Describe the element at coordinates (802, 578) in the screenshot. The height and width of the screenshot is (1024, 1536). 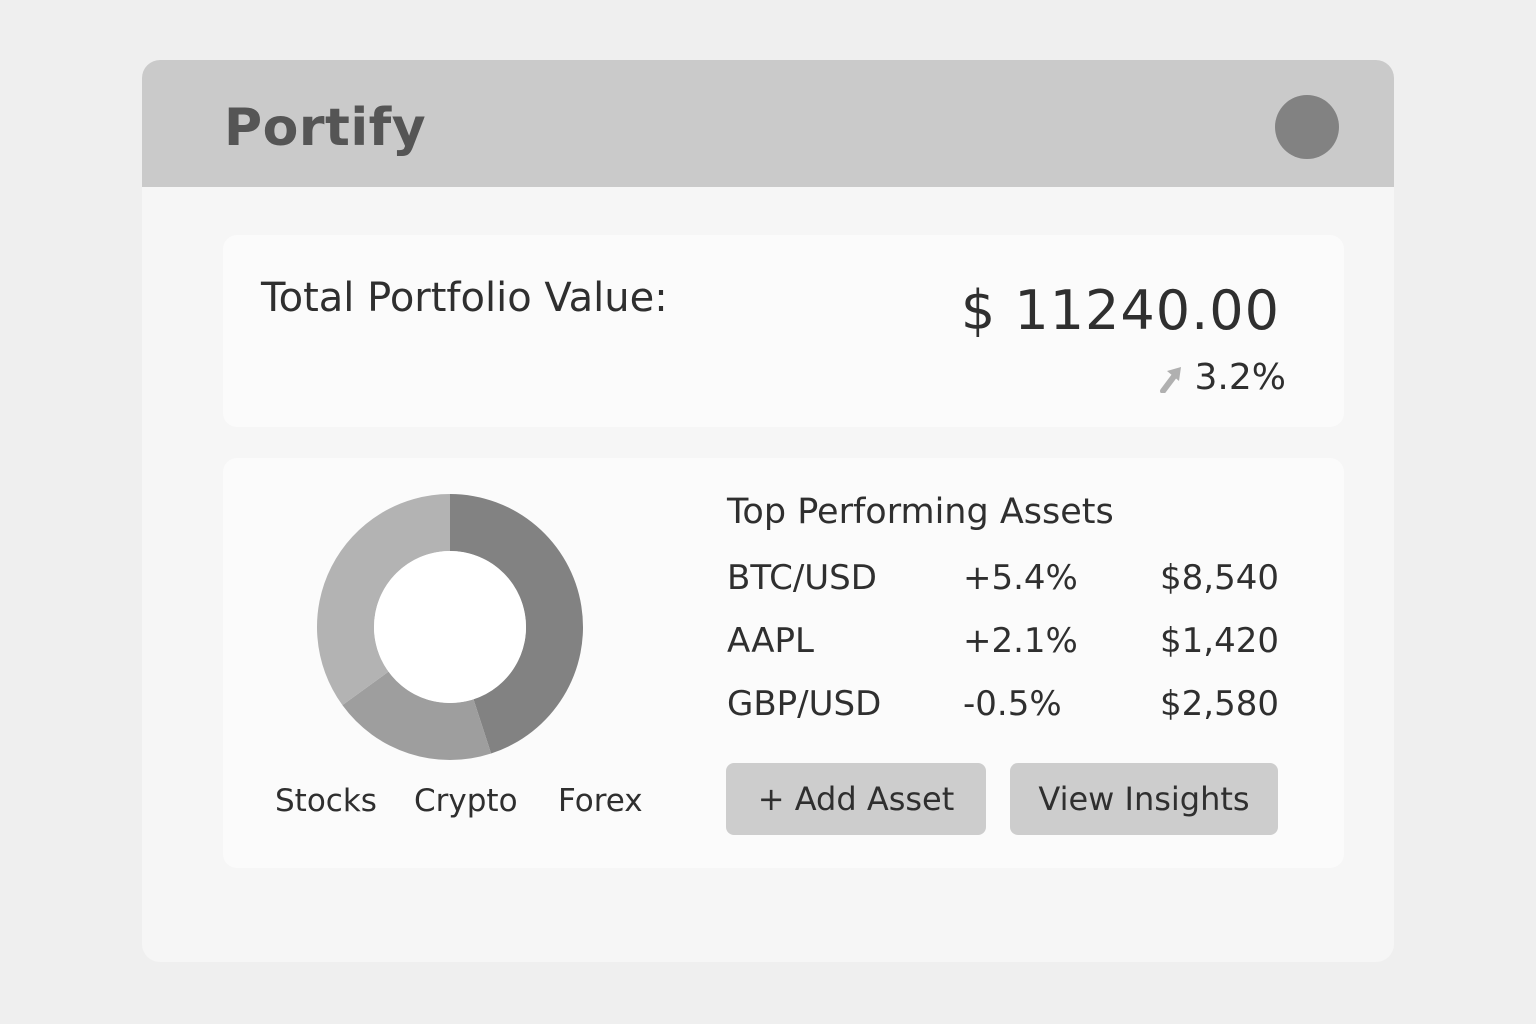
I see `asset-name: BTC/USD` at that location.